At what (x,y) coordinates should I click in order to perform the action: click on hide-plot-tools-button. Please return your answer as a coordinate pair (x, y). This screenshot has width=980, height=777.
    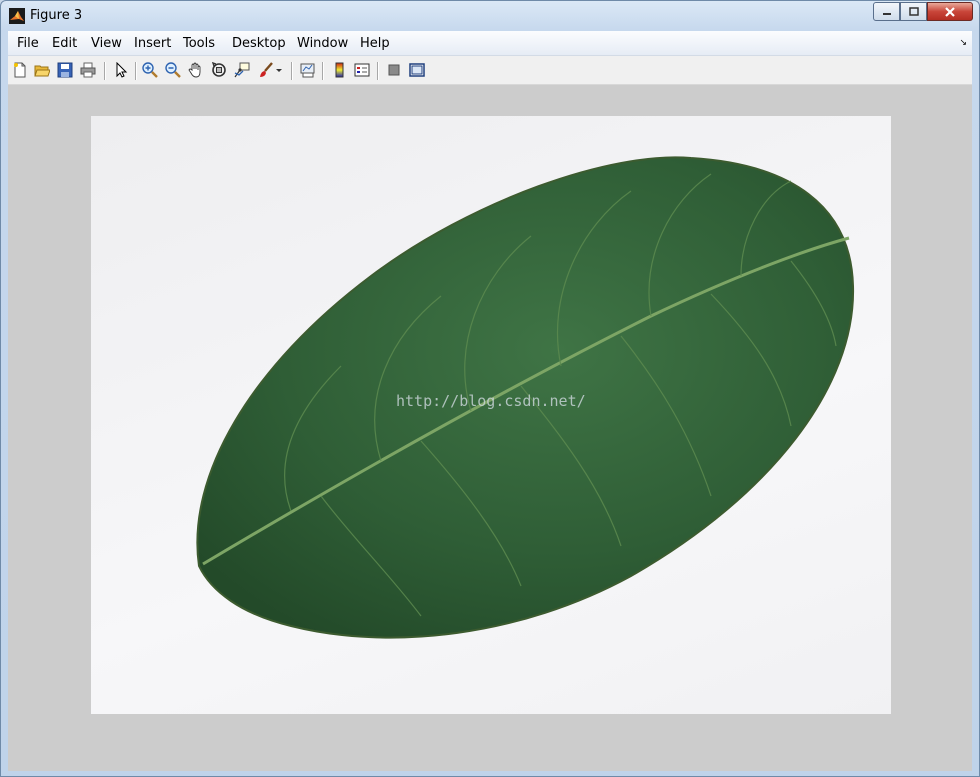
    Looking at the image, I should click on (394, 70).